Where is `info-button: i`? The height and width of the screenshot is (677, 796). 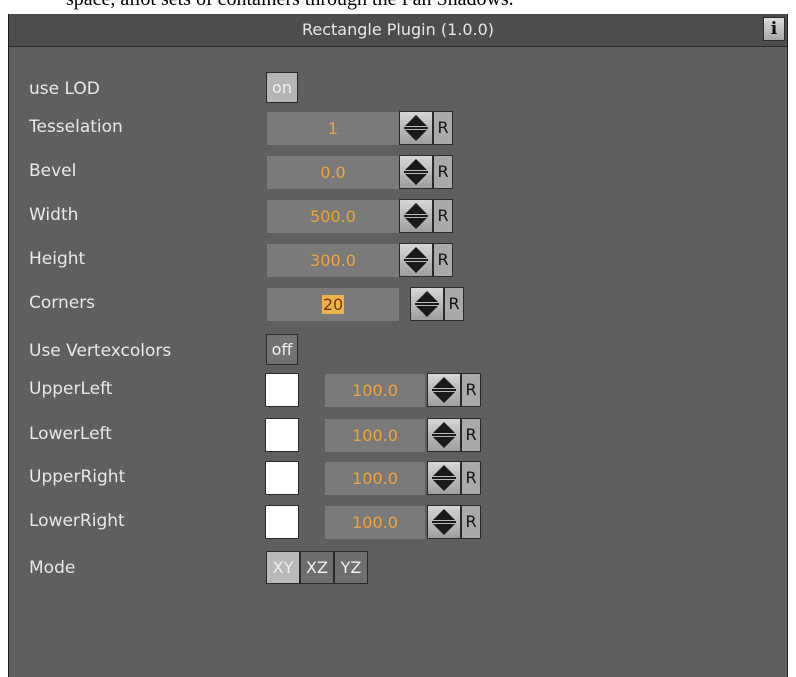
info-button: i is located at coordinates (774, 29).